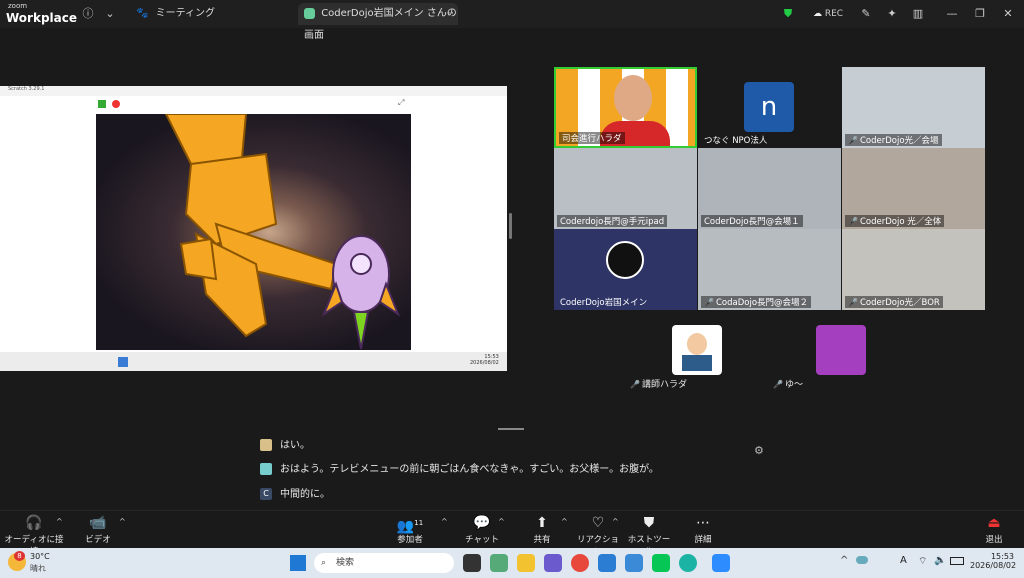 This screenshot has height=578, width=1024. What do you see at coordinates (472, 563) in the screenshot?
I see `taskview-icon` at bounding box center [472, 563].